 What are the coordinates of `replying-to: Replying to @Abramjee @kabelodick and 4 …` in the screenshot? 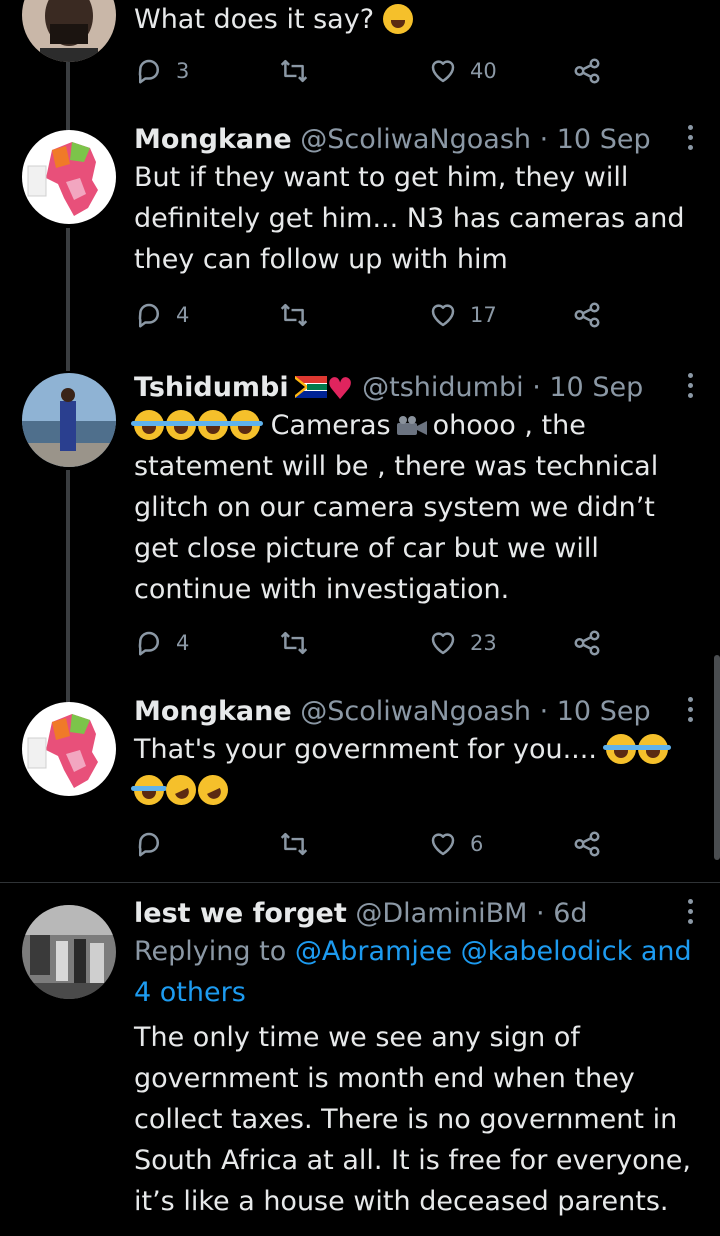 It's located at (414, 972).